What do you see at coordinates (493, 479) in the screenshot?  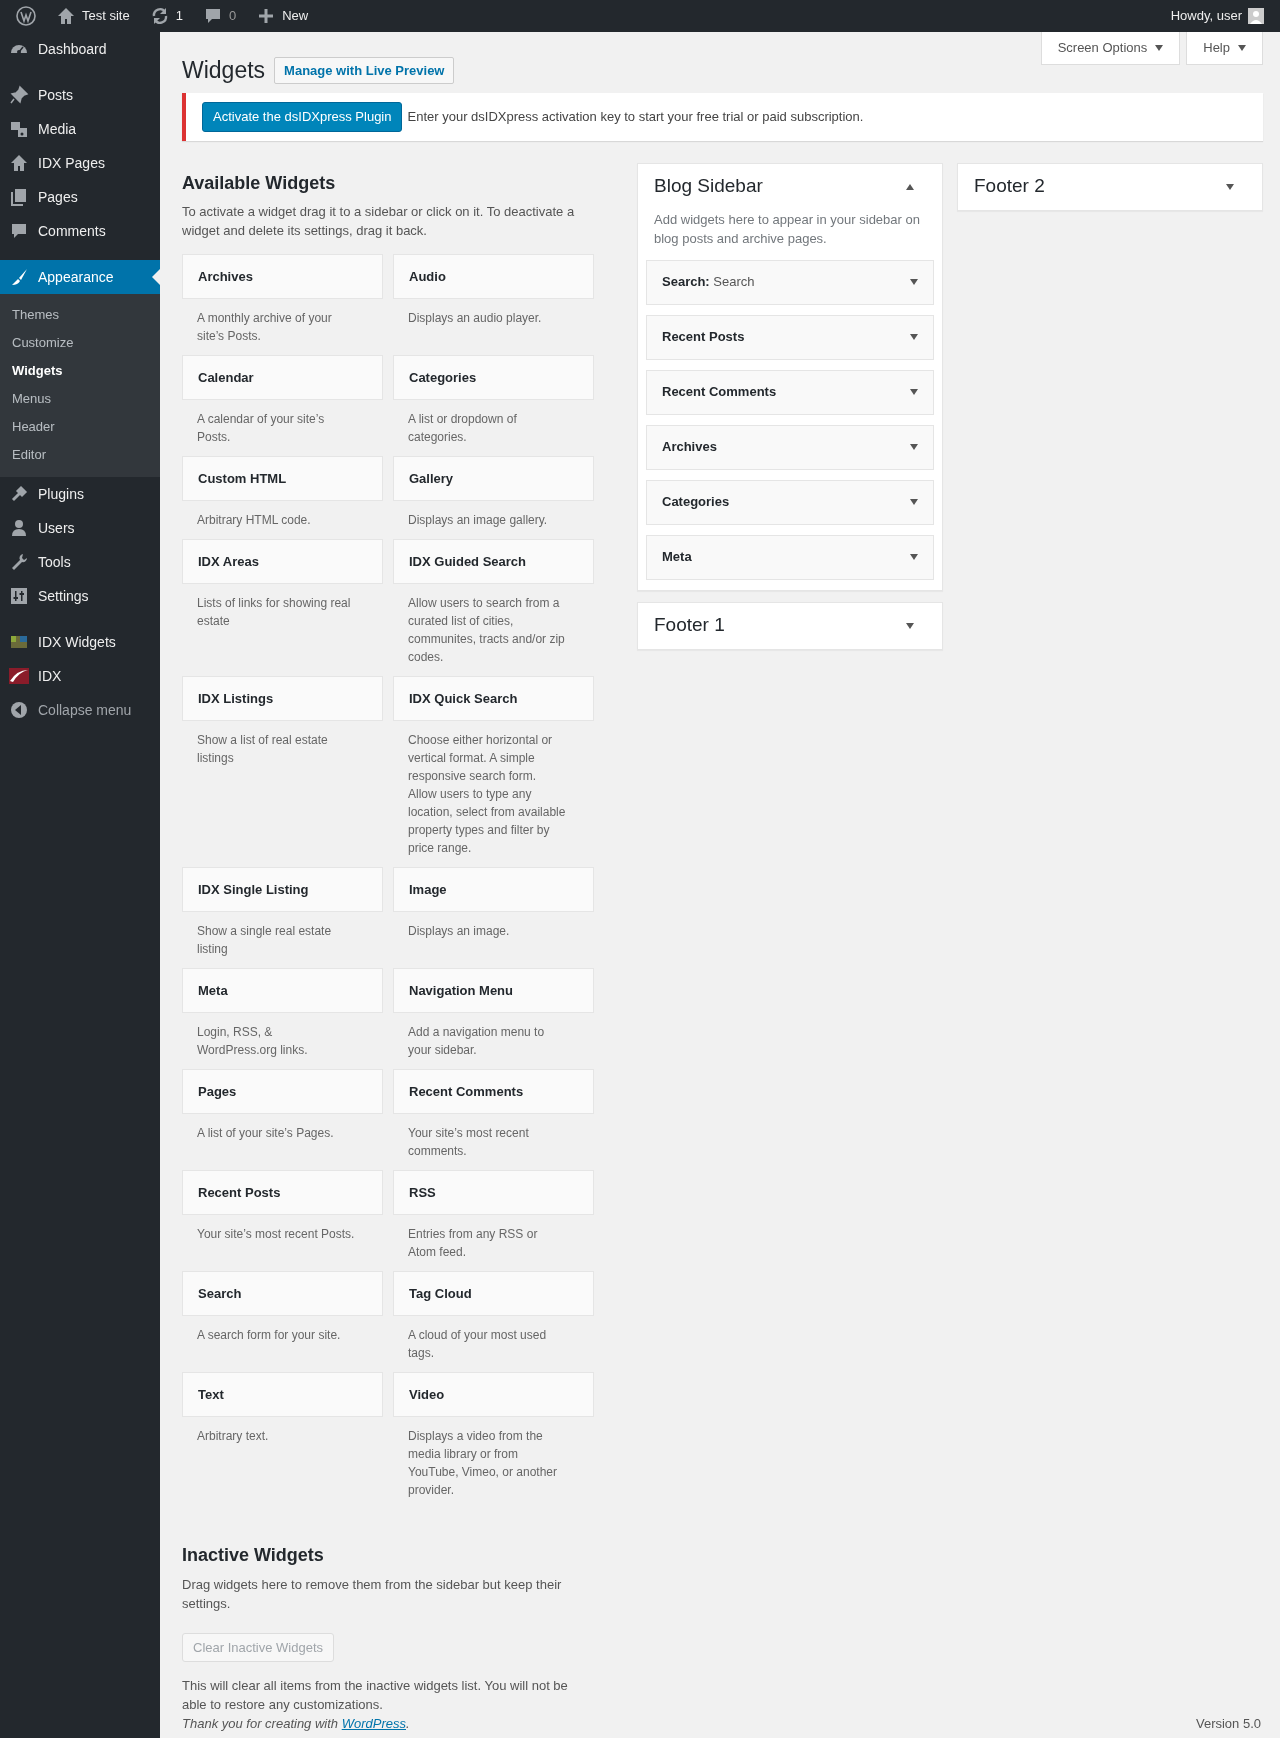 I see `widget-title-bar: Gallery` at bounding box center [493, 479].